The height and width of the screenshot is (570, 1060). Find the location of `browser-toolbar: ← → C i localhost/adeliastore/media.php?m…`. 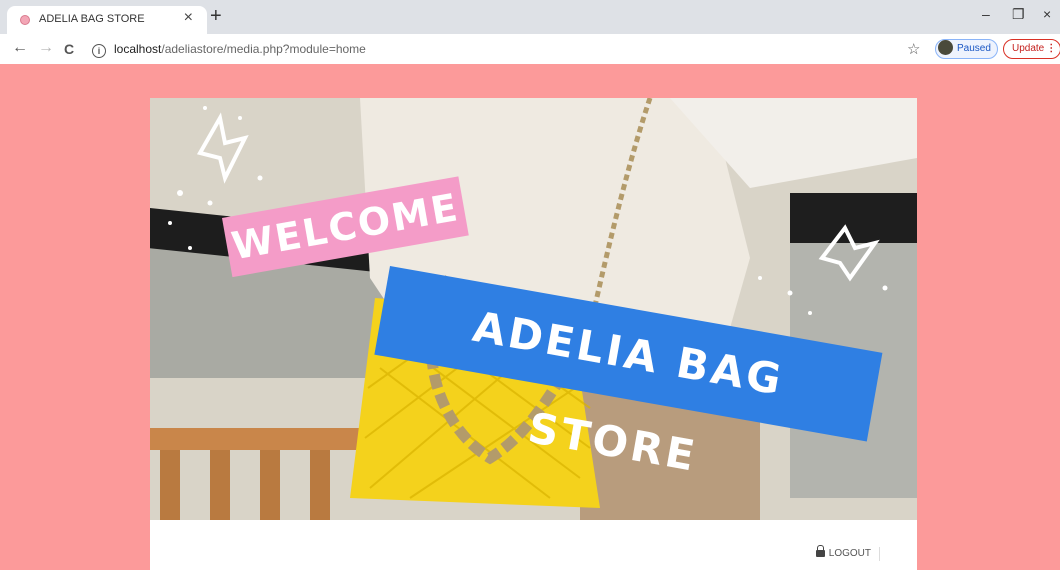

browser-toolbar: ← → C i localhost/adeliastore/media.php?m… is located at coordinates (530, 49).